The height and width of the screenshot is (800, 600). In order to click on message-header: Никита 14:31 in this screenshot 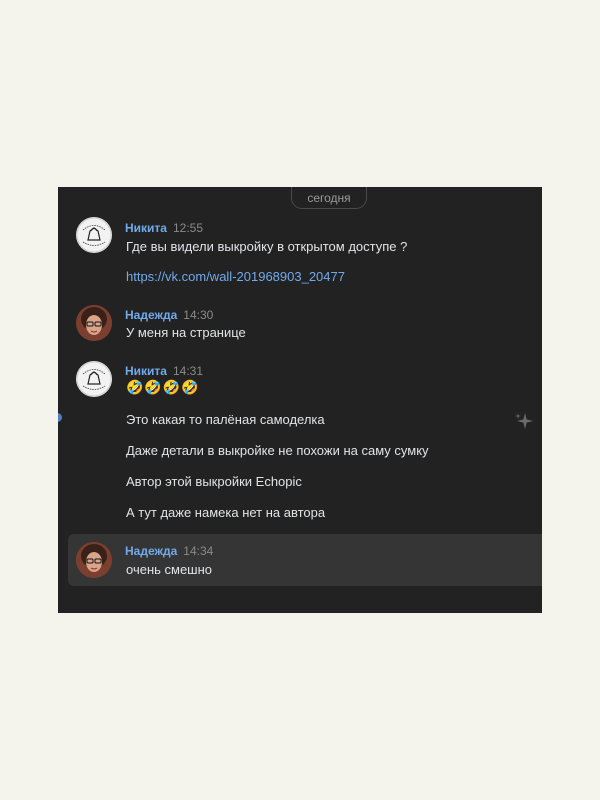, I will do `click(164, 371)`.